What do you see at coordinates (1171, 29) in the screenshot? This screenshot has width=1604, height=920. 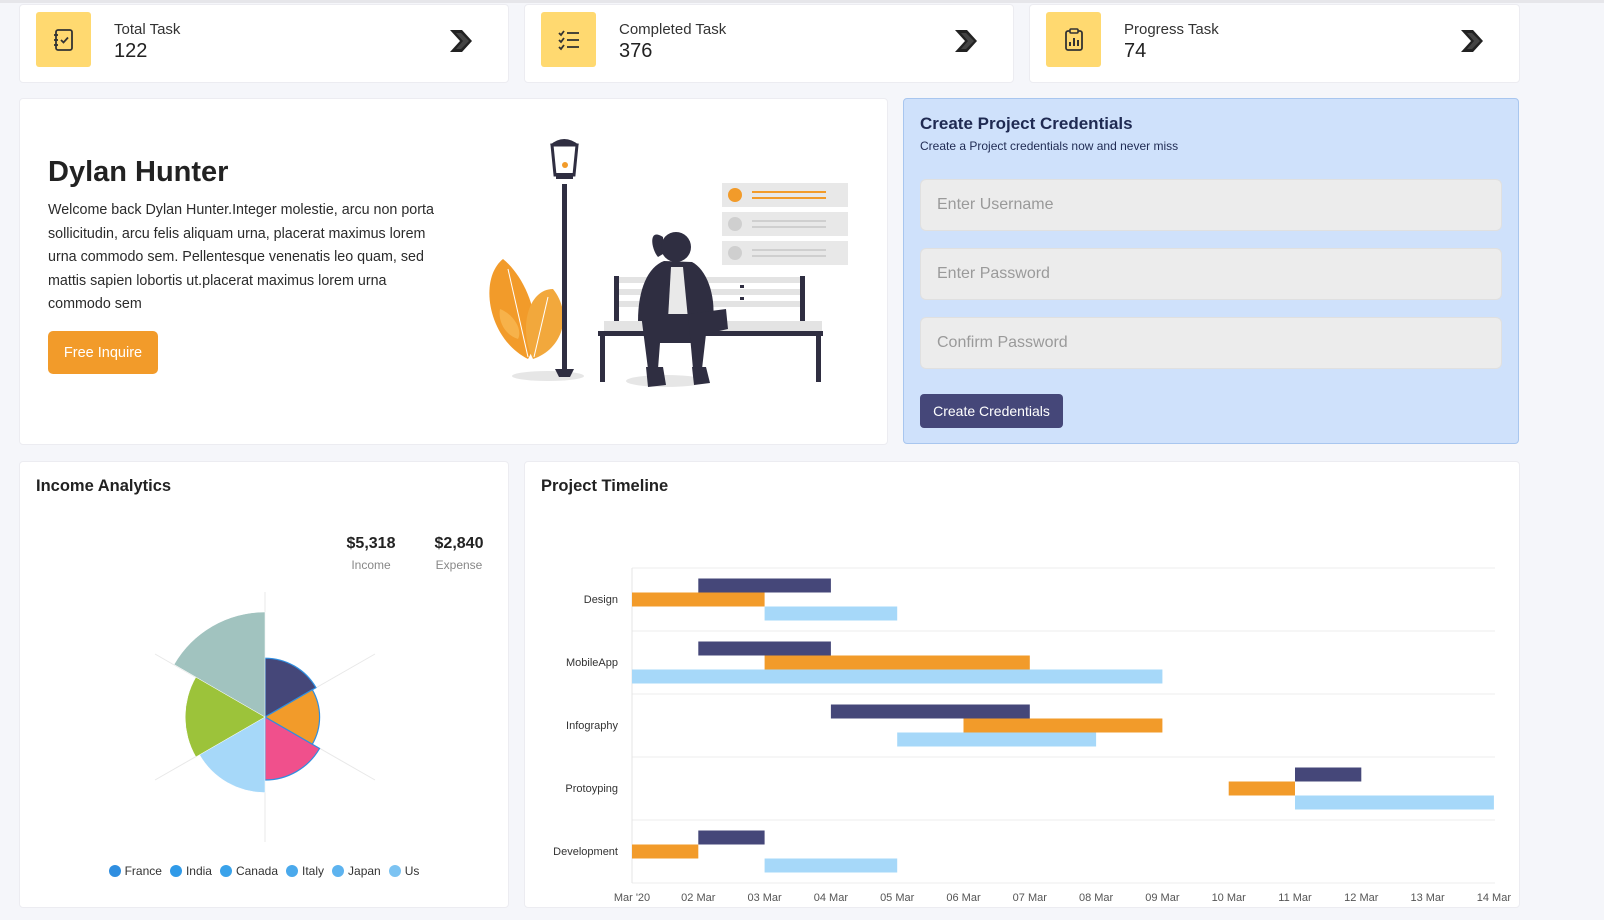 I see `stat-label: Progress Task` at bounding box center [1171, 29].